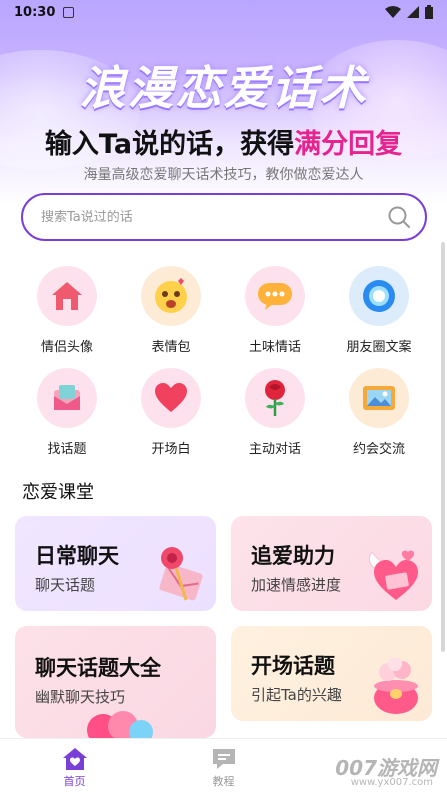 The height and width of the screenshot is (794, 447). What do you see at coordinates (69, 12) in the screenshot?
I see `notification-icon` at bounding box center [69, 12].